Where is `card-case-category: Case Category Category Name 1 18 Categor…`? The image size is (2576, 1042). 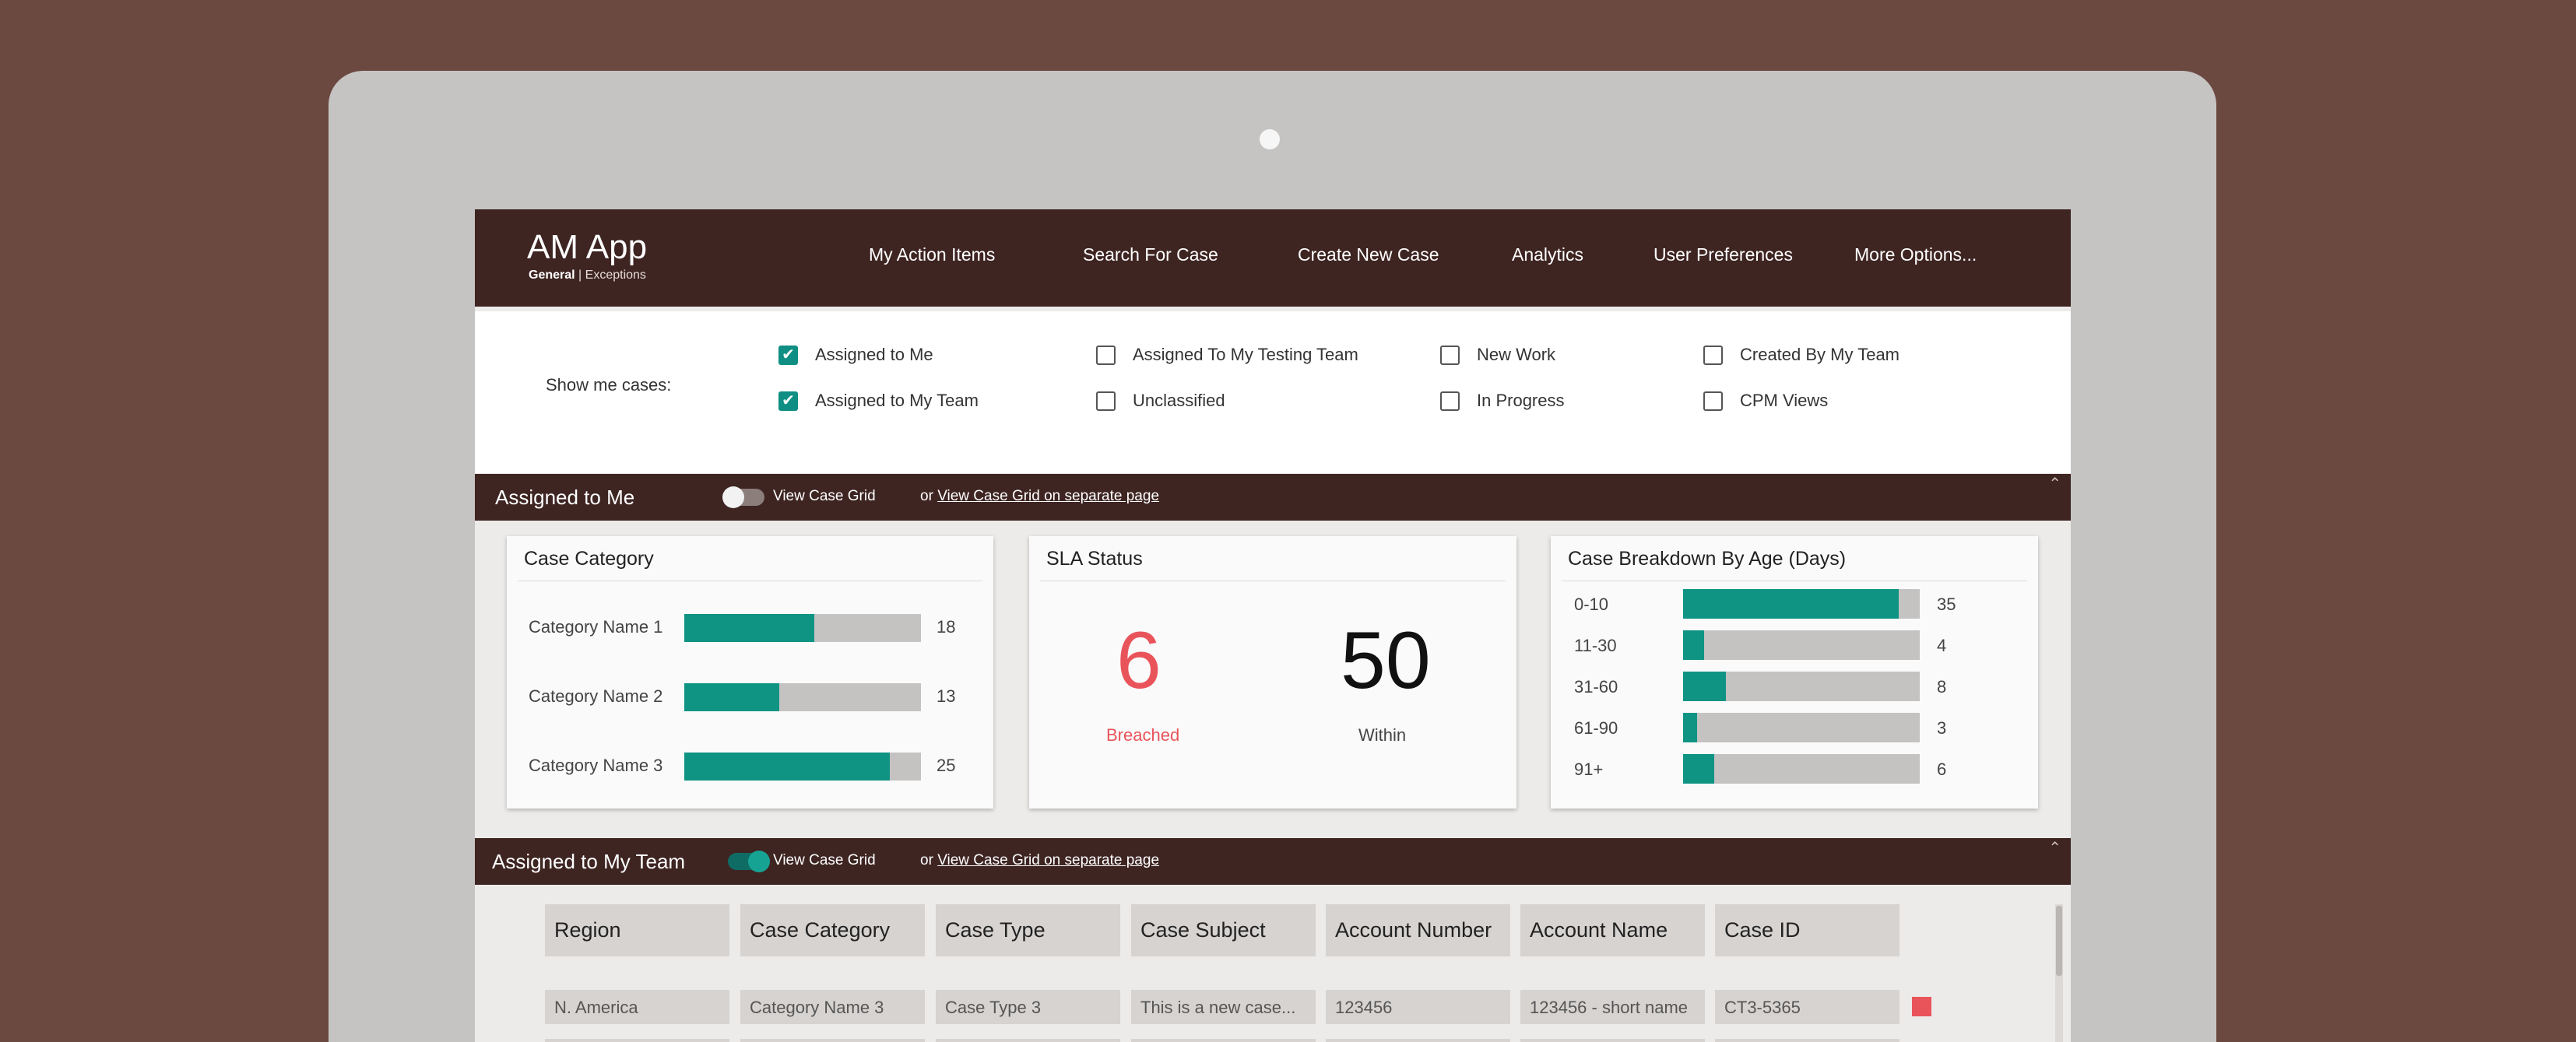 card-case-category: Case Category Category Name 1 18 Categor… is located at coordinates (750, 672).